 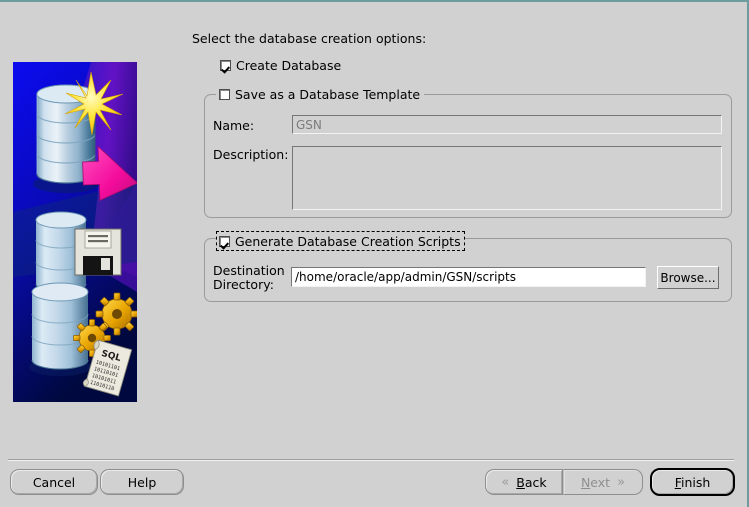 I want to click on chevron-double-left-icon: «, so click(x=505, y=482).